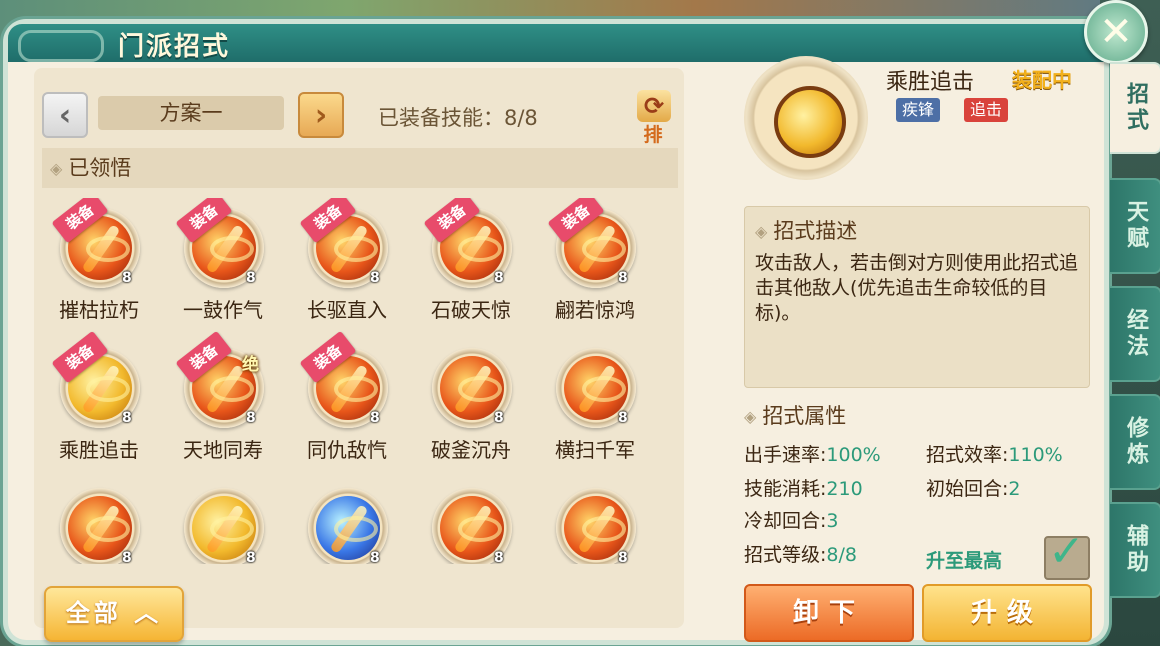 The width and height of the screenshot is (1160, 646). Describe the element at coordinates (471, 450) in the screenshot. I see `skill-name: 破釜沉舟` at that location.